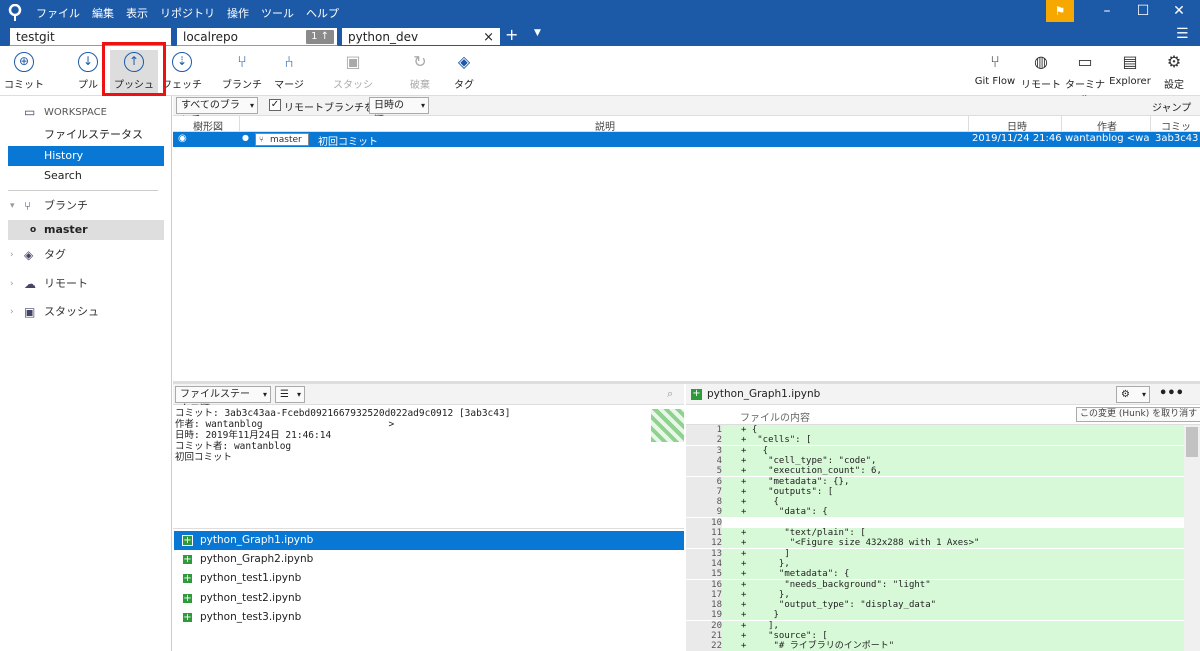 This screenshot has width=1200, height=651. I want to click on line-number: 8, so click(704, 502).